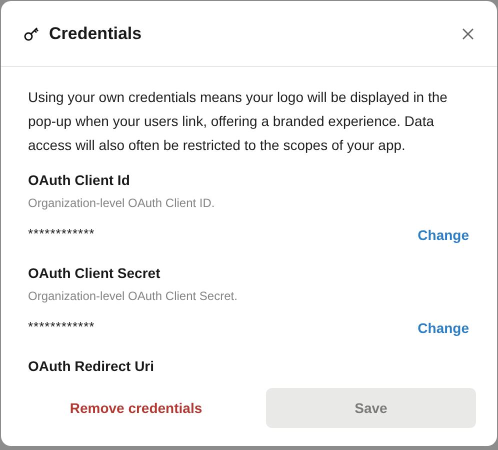  What do you see at coordinates (133, 296) in the screenshot?
I see `field-description: Organization-level OAuth Client Secret.` at bounding box center [133, 296].